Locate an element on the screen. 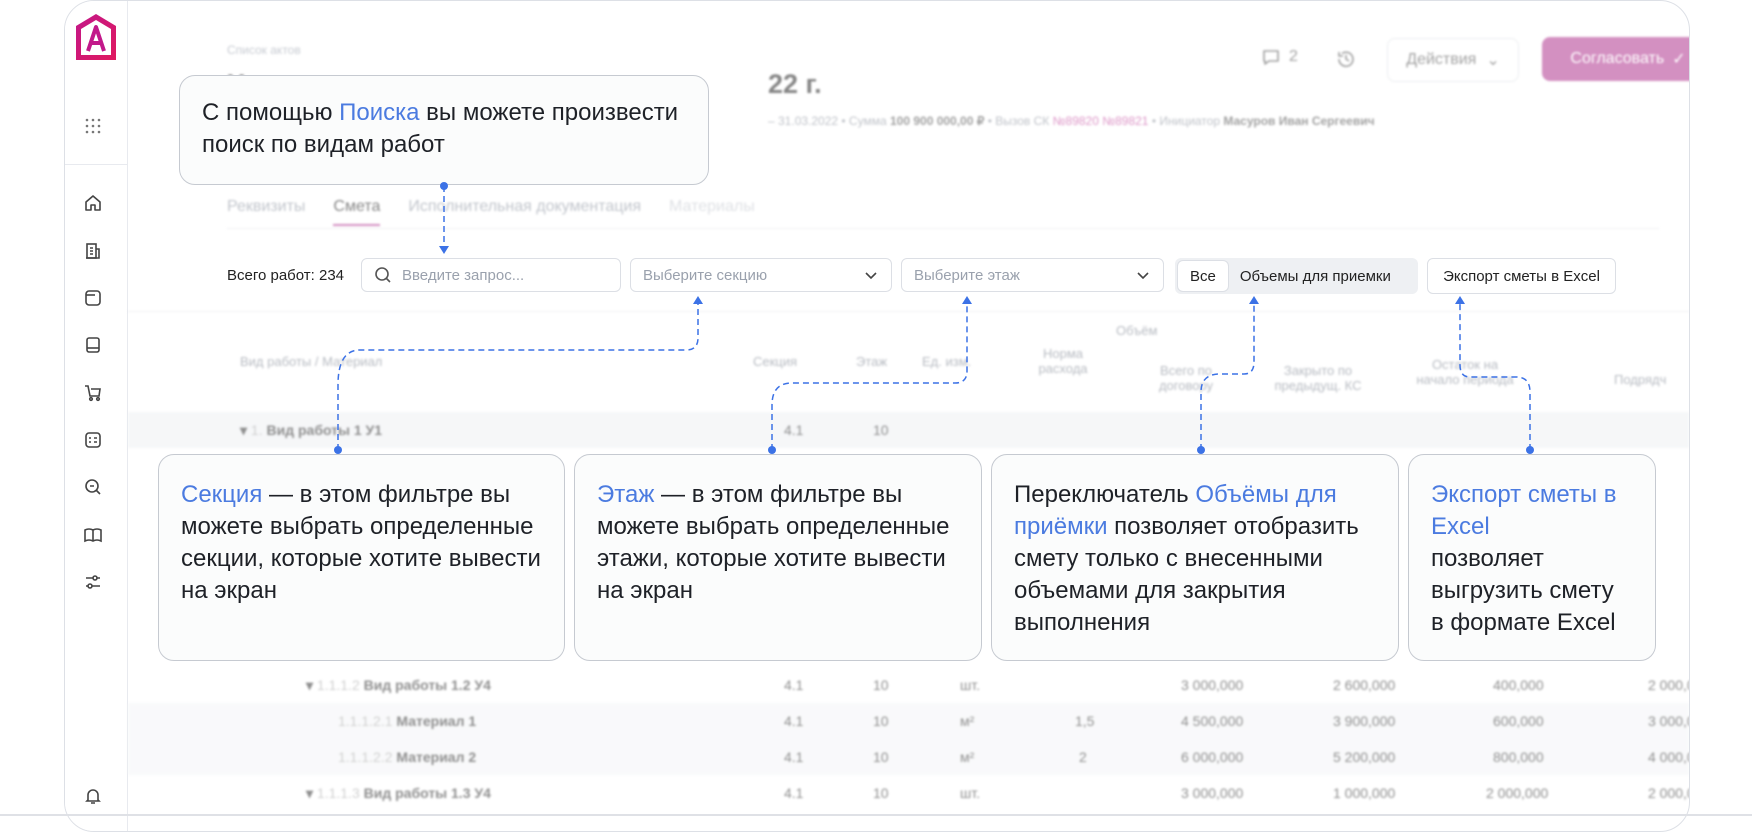 This screenshot has height=832, width=1752. search-icon is located at coordinates (383, 275).